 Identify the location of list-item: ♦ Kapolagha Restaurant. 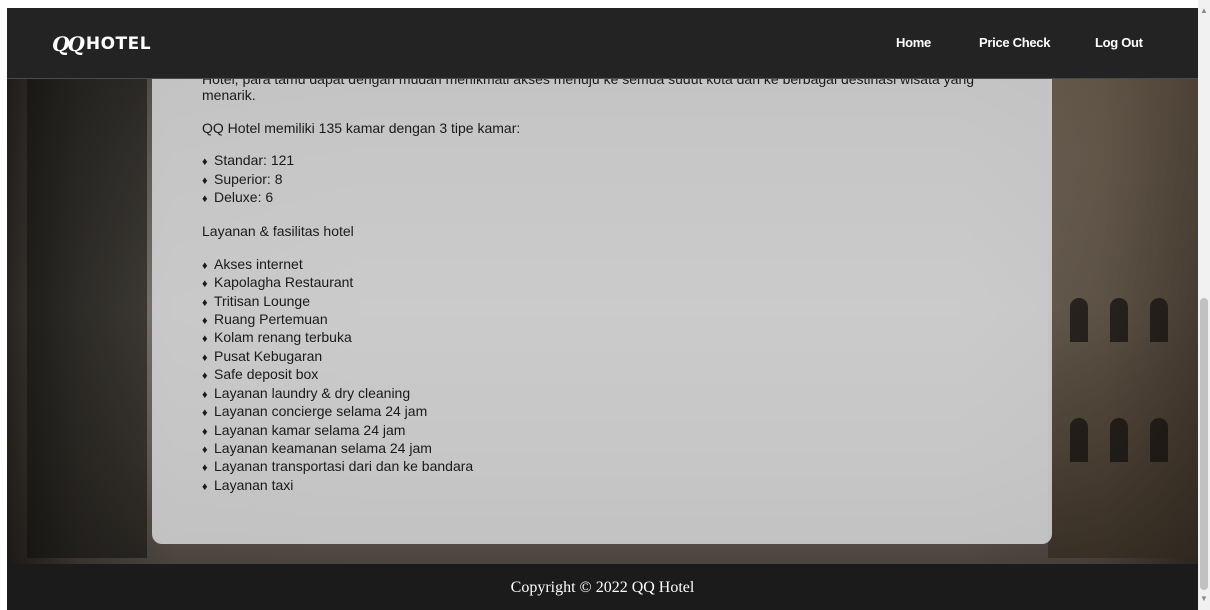
(602, 283).